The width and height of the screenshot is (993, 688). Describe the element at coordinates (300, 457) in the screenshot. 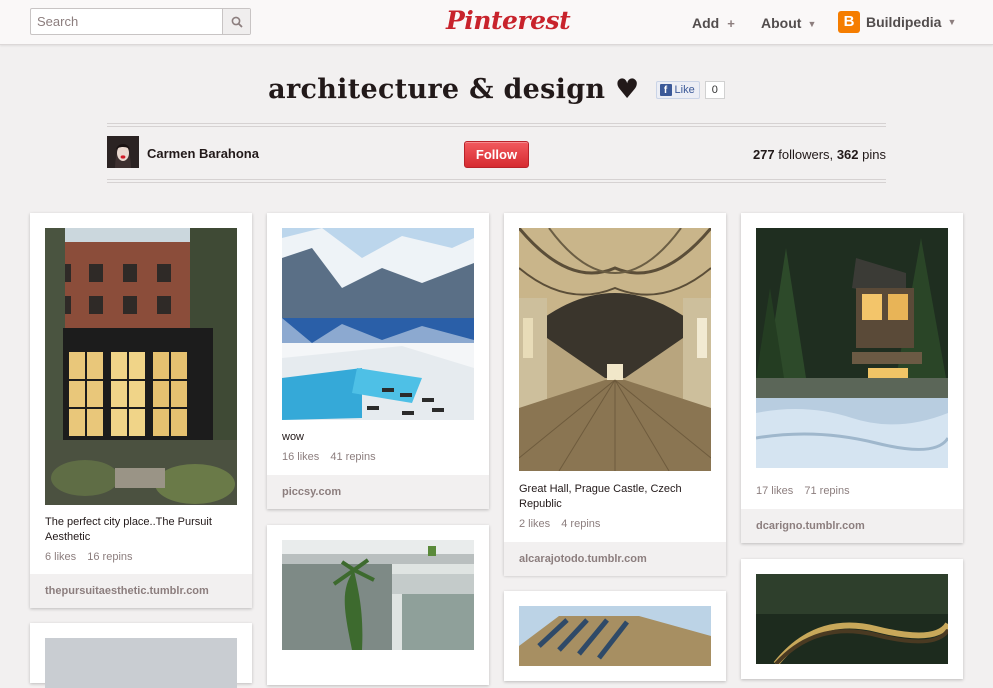

I see `pin-likes: 16 likes` at that location.